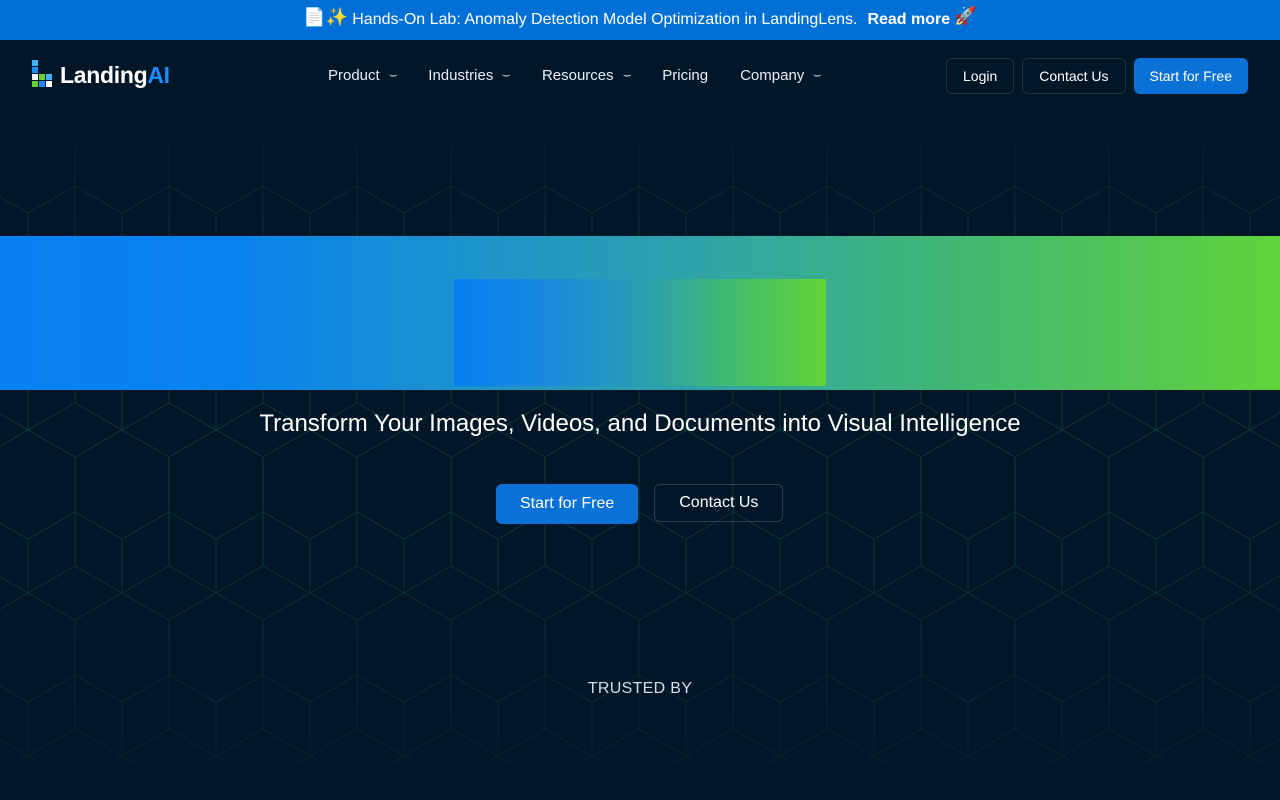 The height and width of the screenshot is (800, 1280). What do you see at coordinates (326, 16) in the screenshot?
I see `document-sparkle-icon: 📄✨` at bounding box center [326, 16].